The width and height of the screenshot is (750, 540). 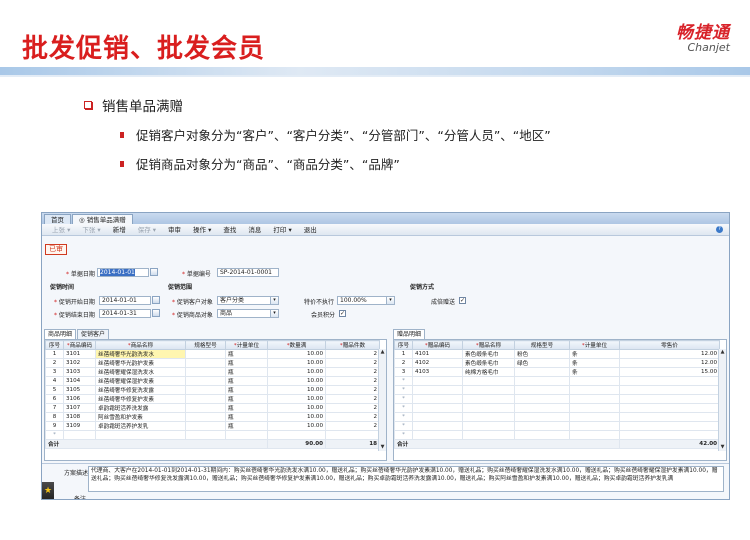 What do you see at coordinates (140, 417) in the screenshot?
I see `table-cell: 阿丝雪盈和护发素` at bounding box center [140, 417].